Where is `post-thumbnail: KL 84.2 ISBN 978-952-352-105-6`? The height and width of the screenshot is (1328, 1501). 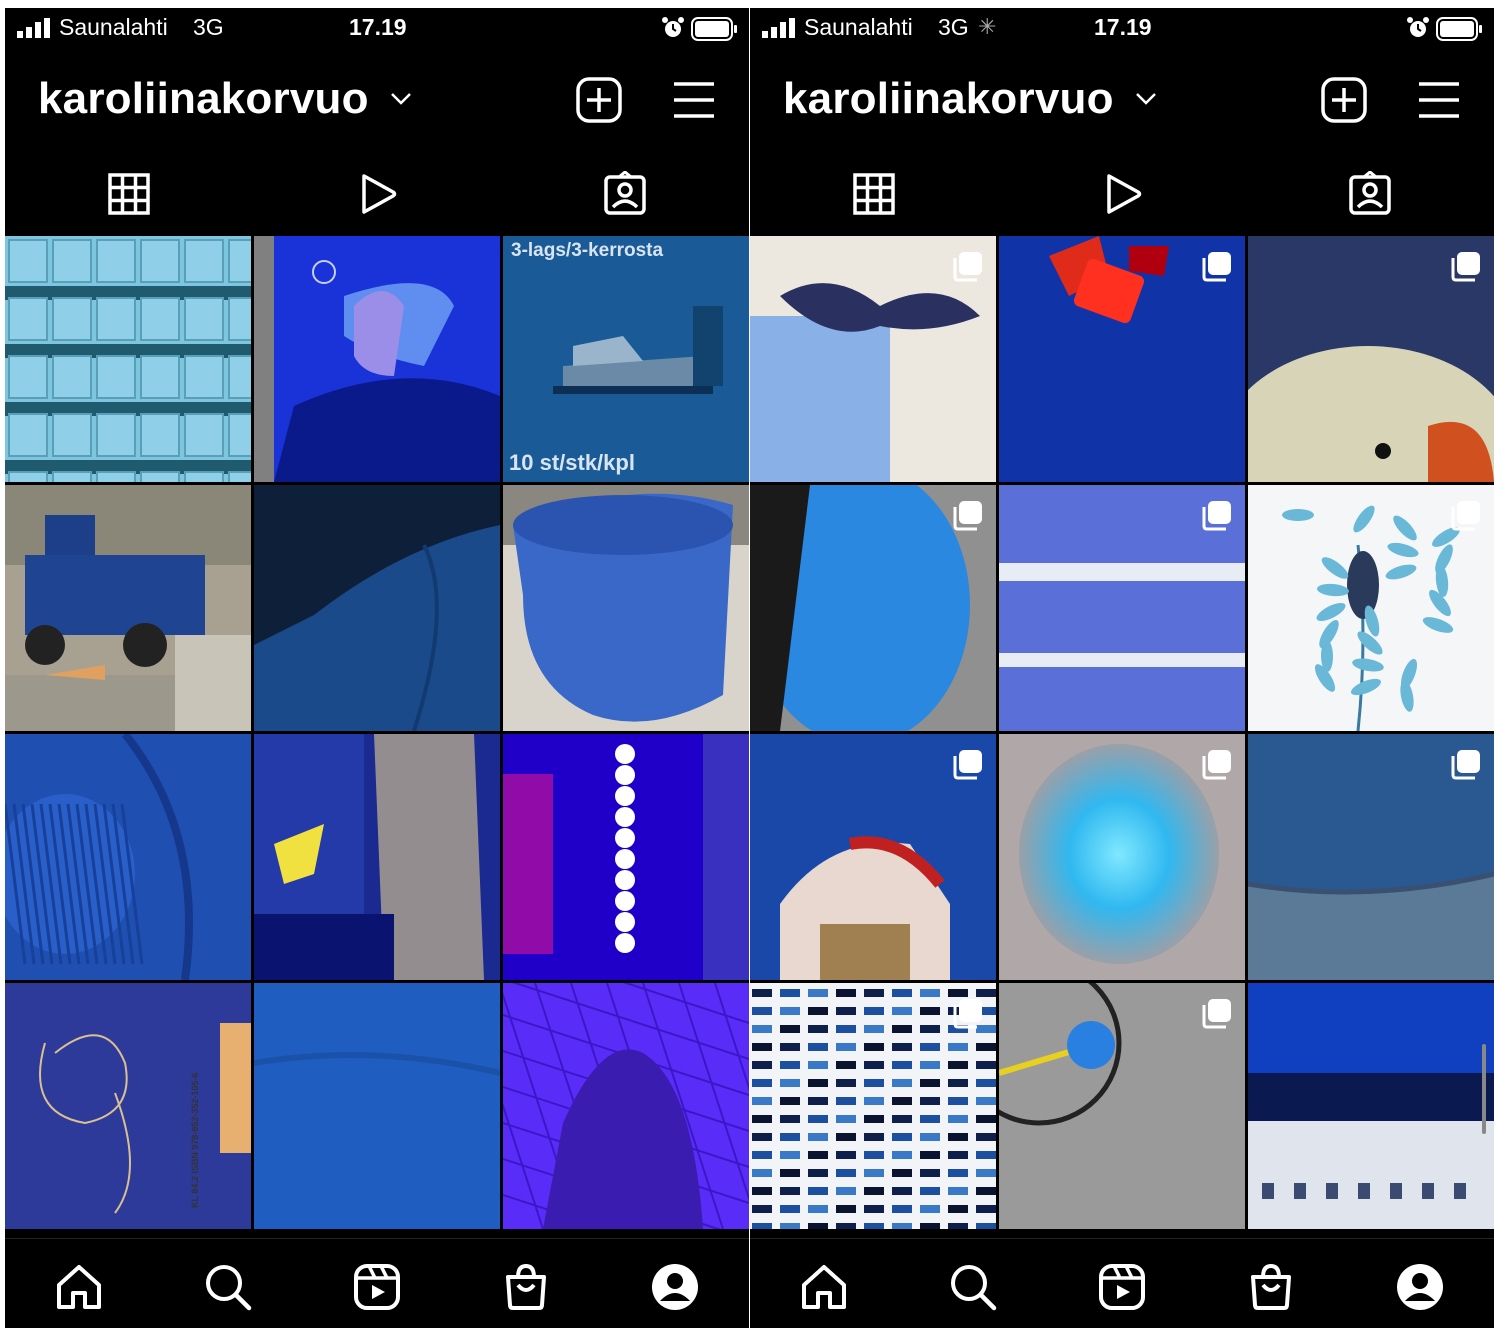 post-thumbnail: KL 84.2 ISBN 978-952-352-105-6 is located at coordinates (128, 1106).